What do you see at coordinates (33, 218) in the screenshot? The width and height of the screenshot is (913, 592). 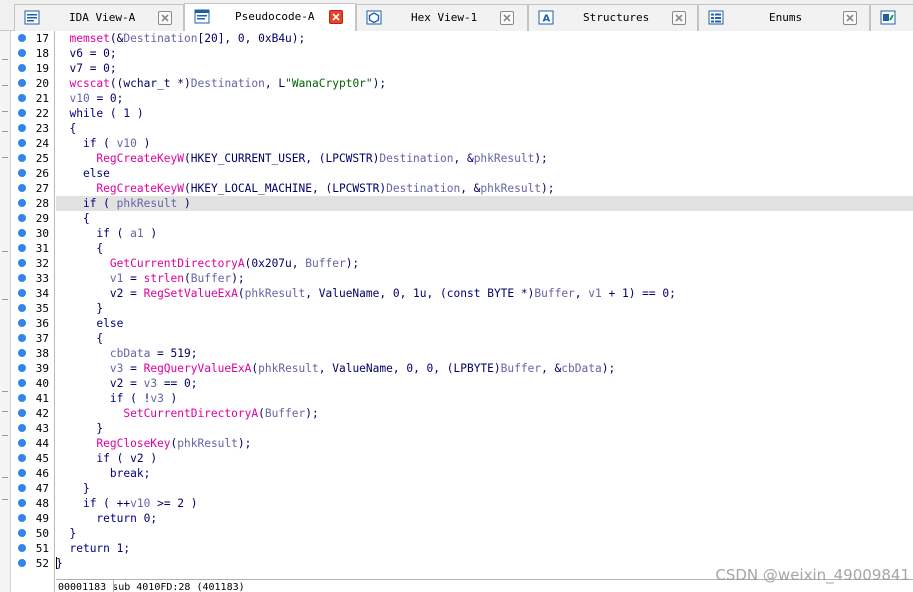 I see `line-number-row: 29` at bounding box center [33, 218].